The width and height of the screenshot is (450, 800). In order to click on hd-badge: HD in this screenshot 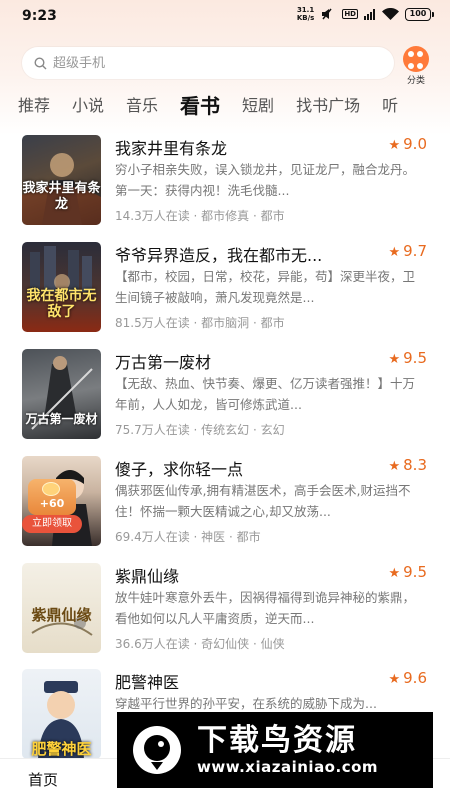, I will do `click(350, 14)`.